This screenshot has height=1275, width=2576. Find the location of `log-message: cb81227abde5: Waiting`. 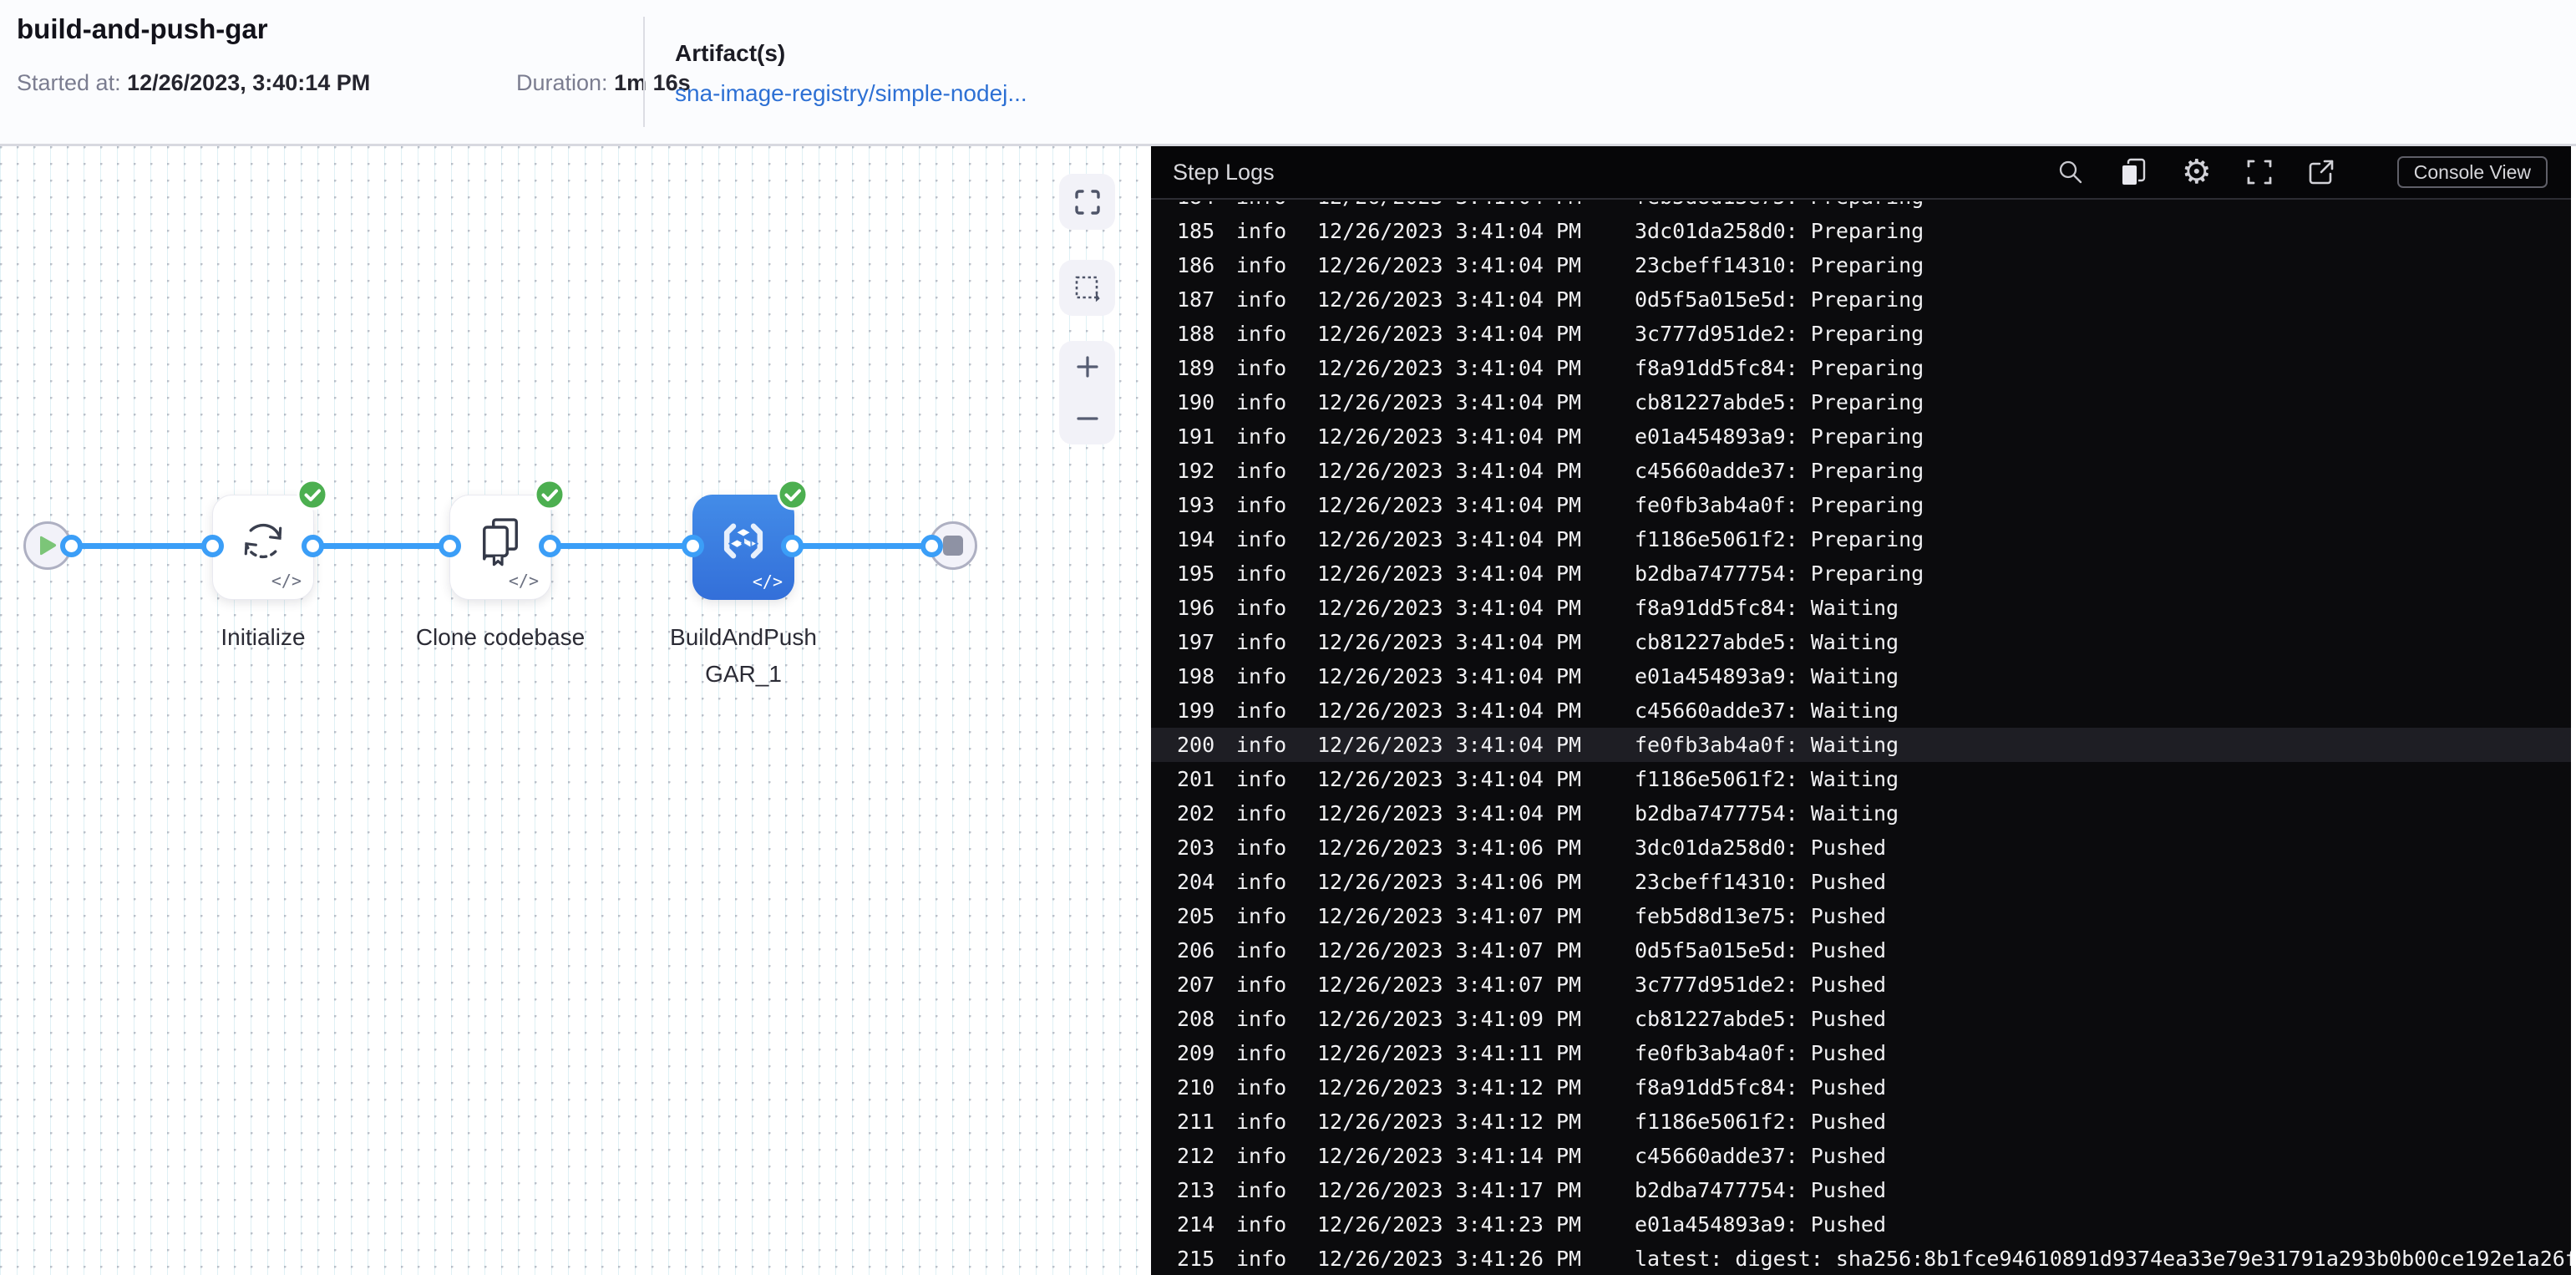

log-message: cb81227abde5: Waiting is located at coordinates (1767, 642).